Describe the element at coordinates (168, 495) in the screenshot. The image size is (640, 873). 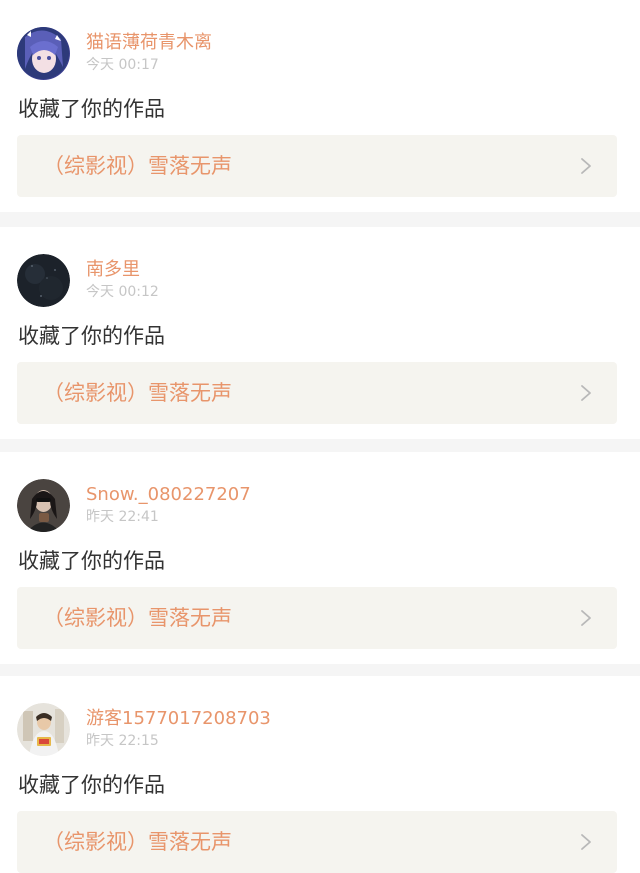
I see `username: Snow._080227207` at that location.